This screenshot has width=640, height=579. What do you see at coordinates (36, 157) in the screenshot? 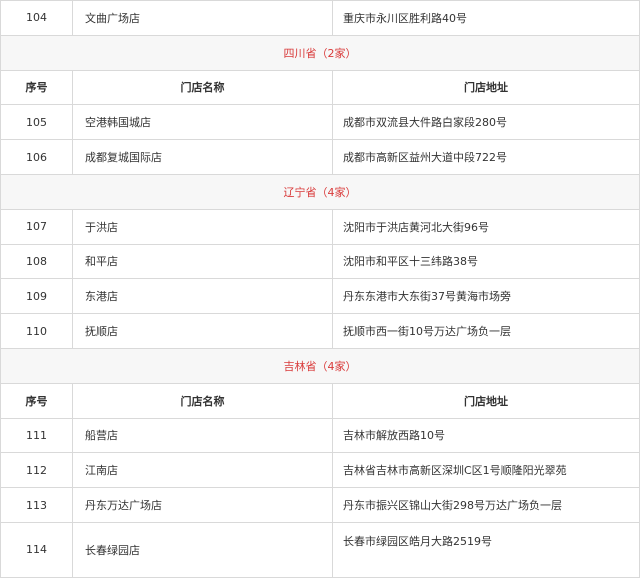
I see `store-number: 106` at bounding box center [36, 157].